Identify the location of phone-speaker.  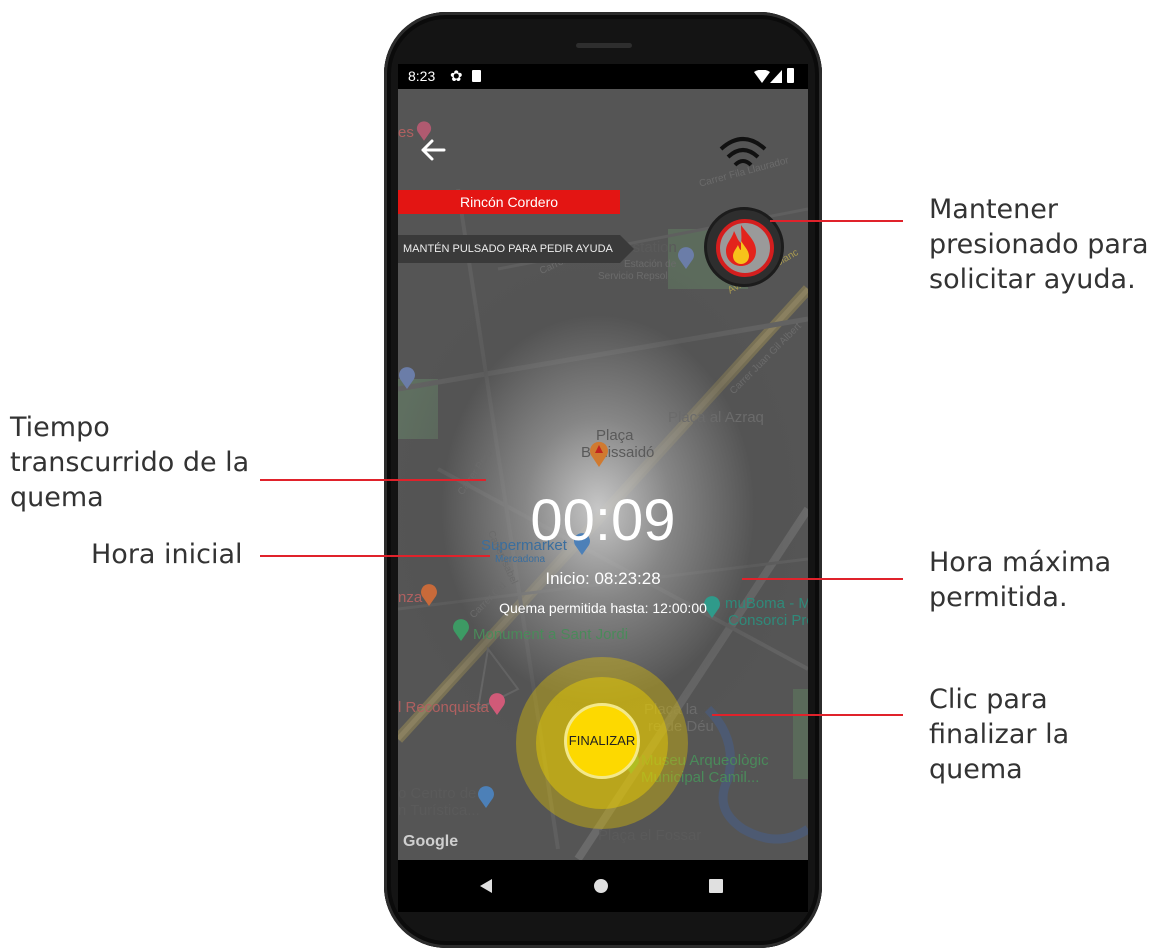
(604, 45).